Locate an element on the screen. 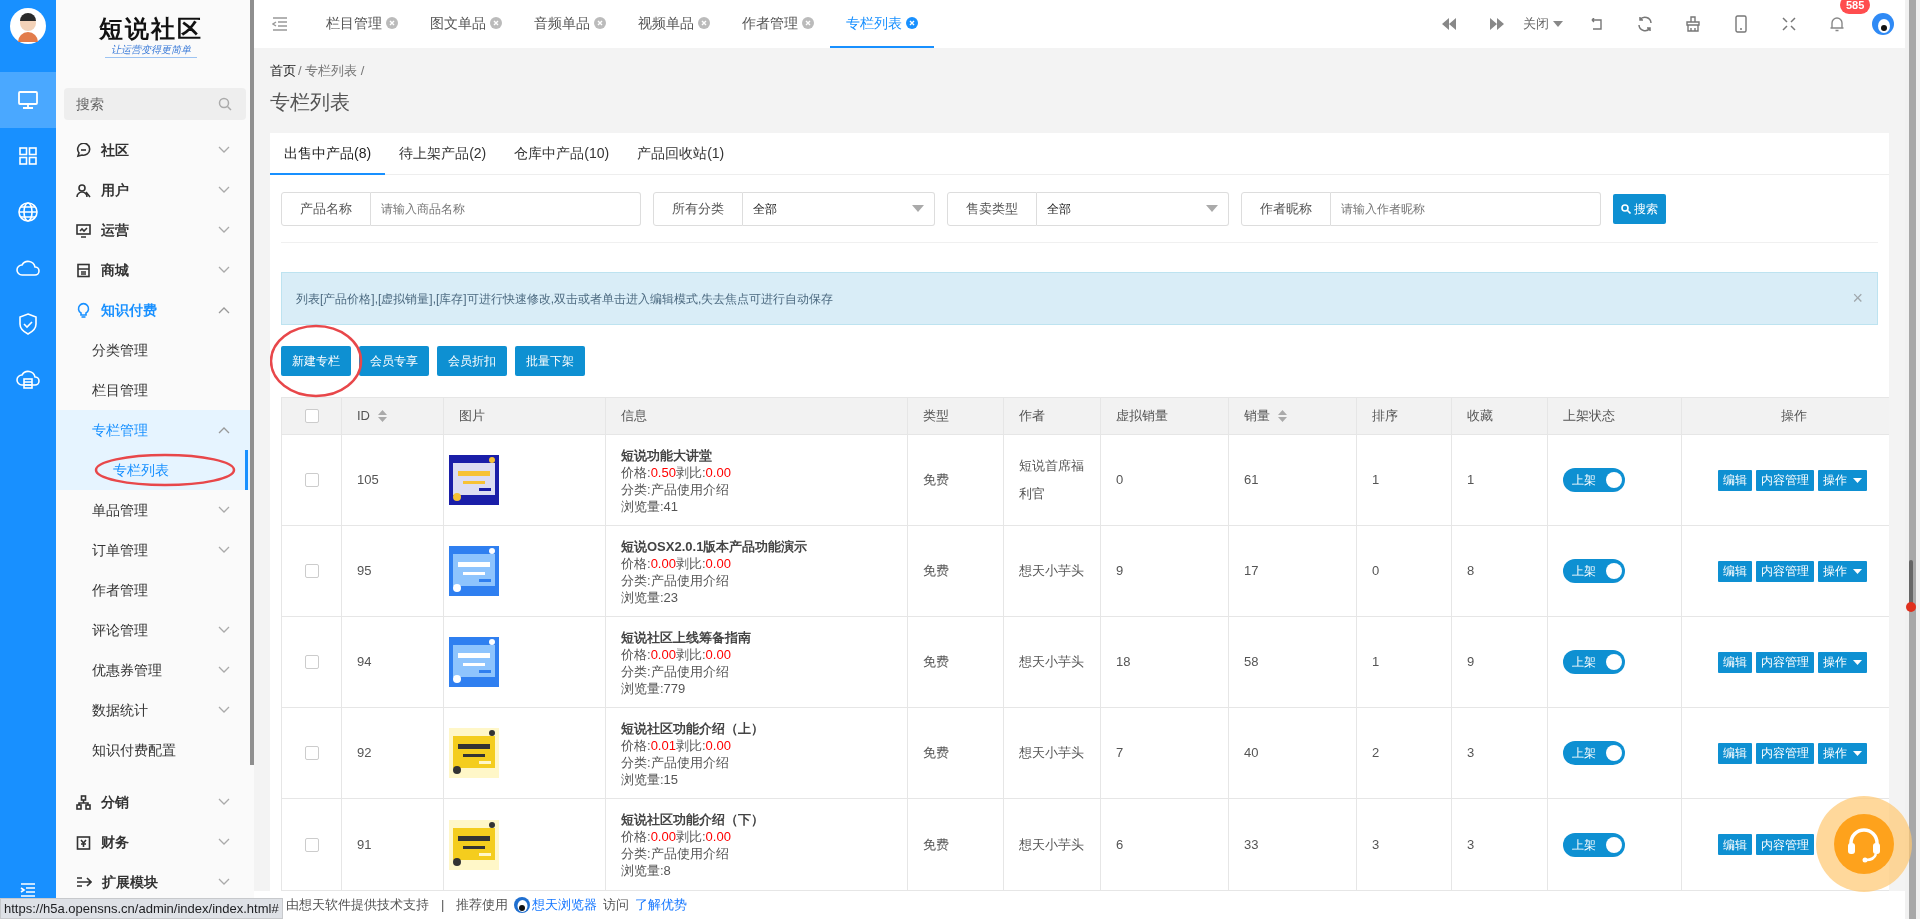 The height and width of the screenshot is (919, 1920). views-text: 浏览量:779 is located at coordinates (654, 688).